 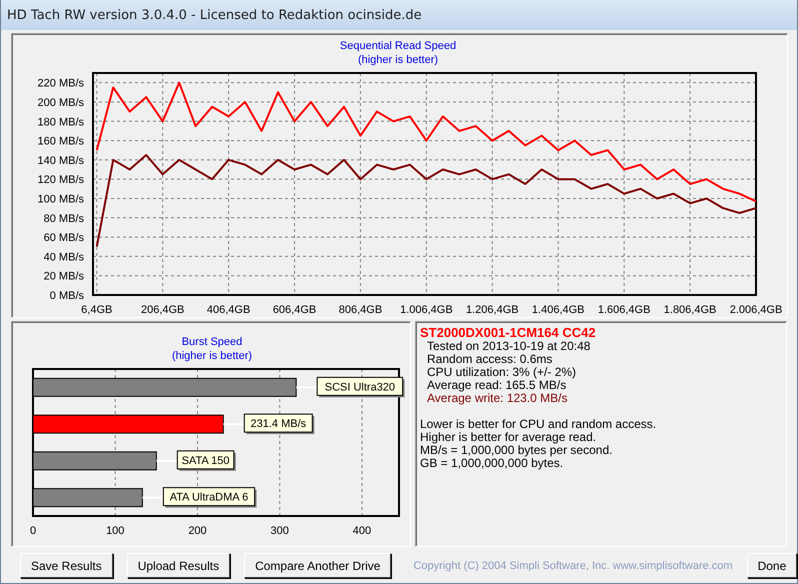 What do you see at coordinates (539, 424) in the screenshot?
I see `note-line: Lower is better for CPU and random access.` at bounding box center [539, 424].